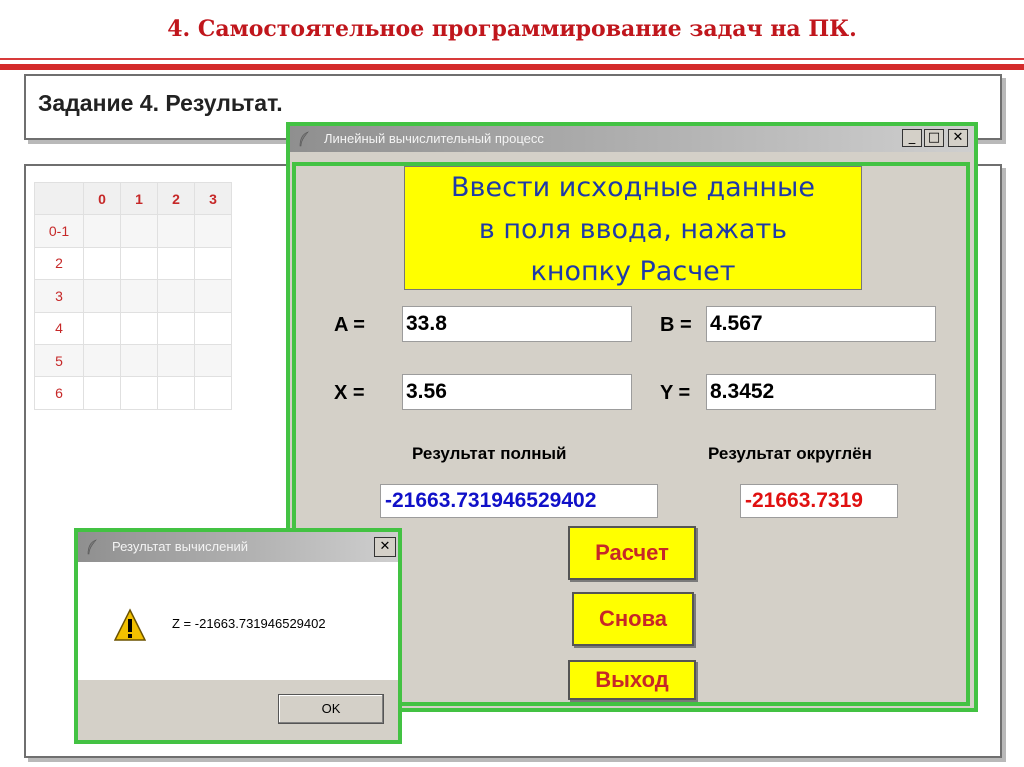 The height and width of the screenshot is (767, 1024). I want to click on main-window-titlebar: Линейный вычислительный процесс _ □ ✕, so click(632, 139).